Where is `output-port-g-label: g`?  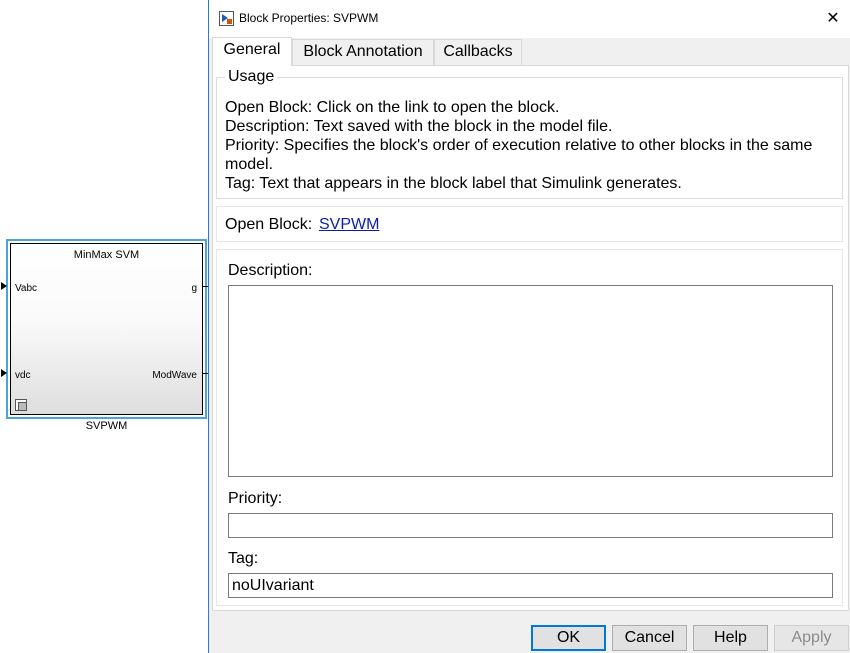 output-port-g-label: g is located at coordinates (194, 288).